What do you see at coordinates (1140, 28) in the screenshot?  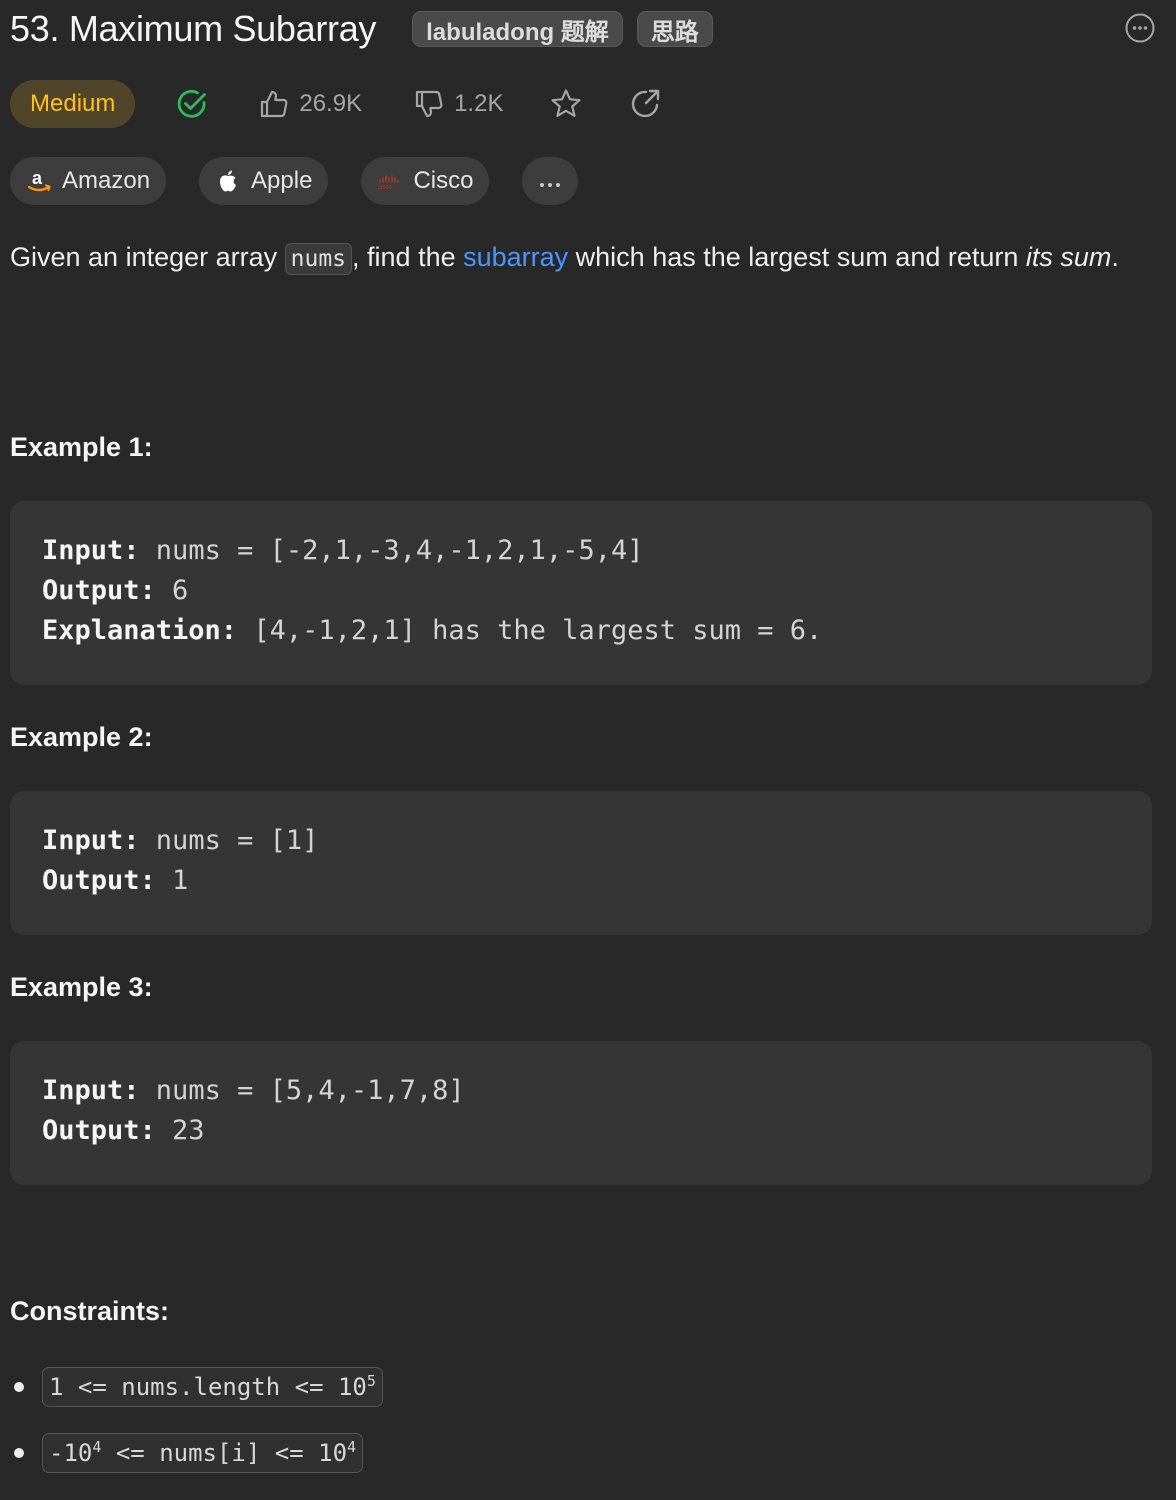 I see `more-horizontal-circle-icon` at bounding box center [1140, 28].